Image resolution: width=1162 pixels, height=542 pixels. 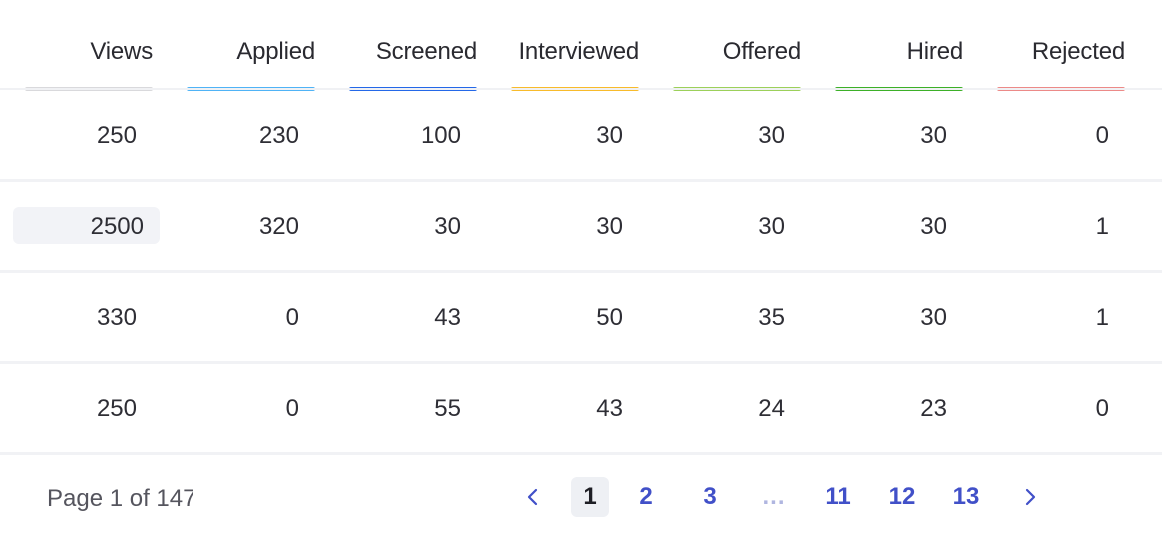 I want to click on column-header-label: Offered, so click(x=761, y=51).